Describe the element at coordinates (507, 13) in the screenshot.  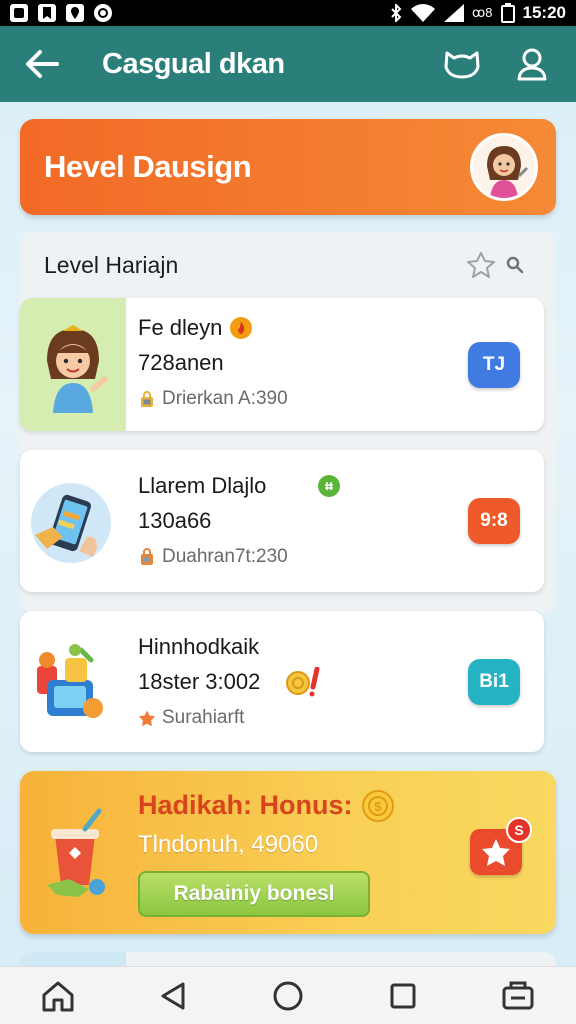
I see `battery-icon` at that location.